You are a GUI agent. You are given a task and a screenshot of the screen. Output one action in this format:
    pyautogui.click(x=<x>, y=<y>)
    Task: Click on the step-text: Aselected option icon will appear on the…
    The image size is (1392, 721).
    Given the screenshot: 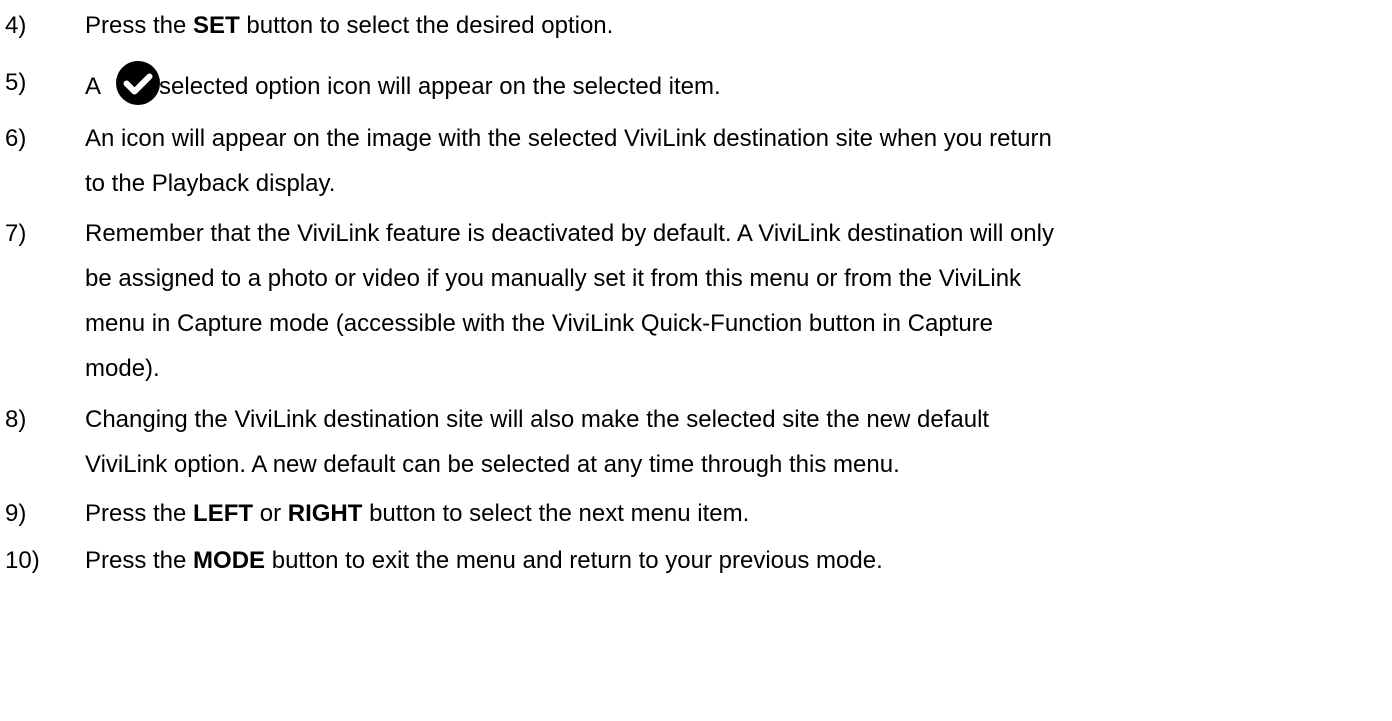 What is the action you would take?
    pyautogui.click(x=735, y=84)
    